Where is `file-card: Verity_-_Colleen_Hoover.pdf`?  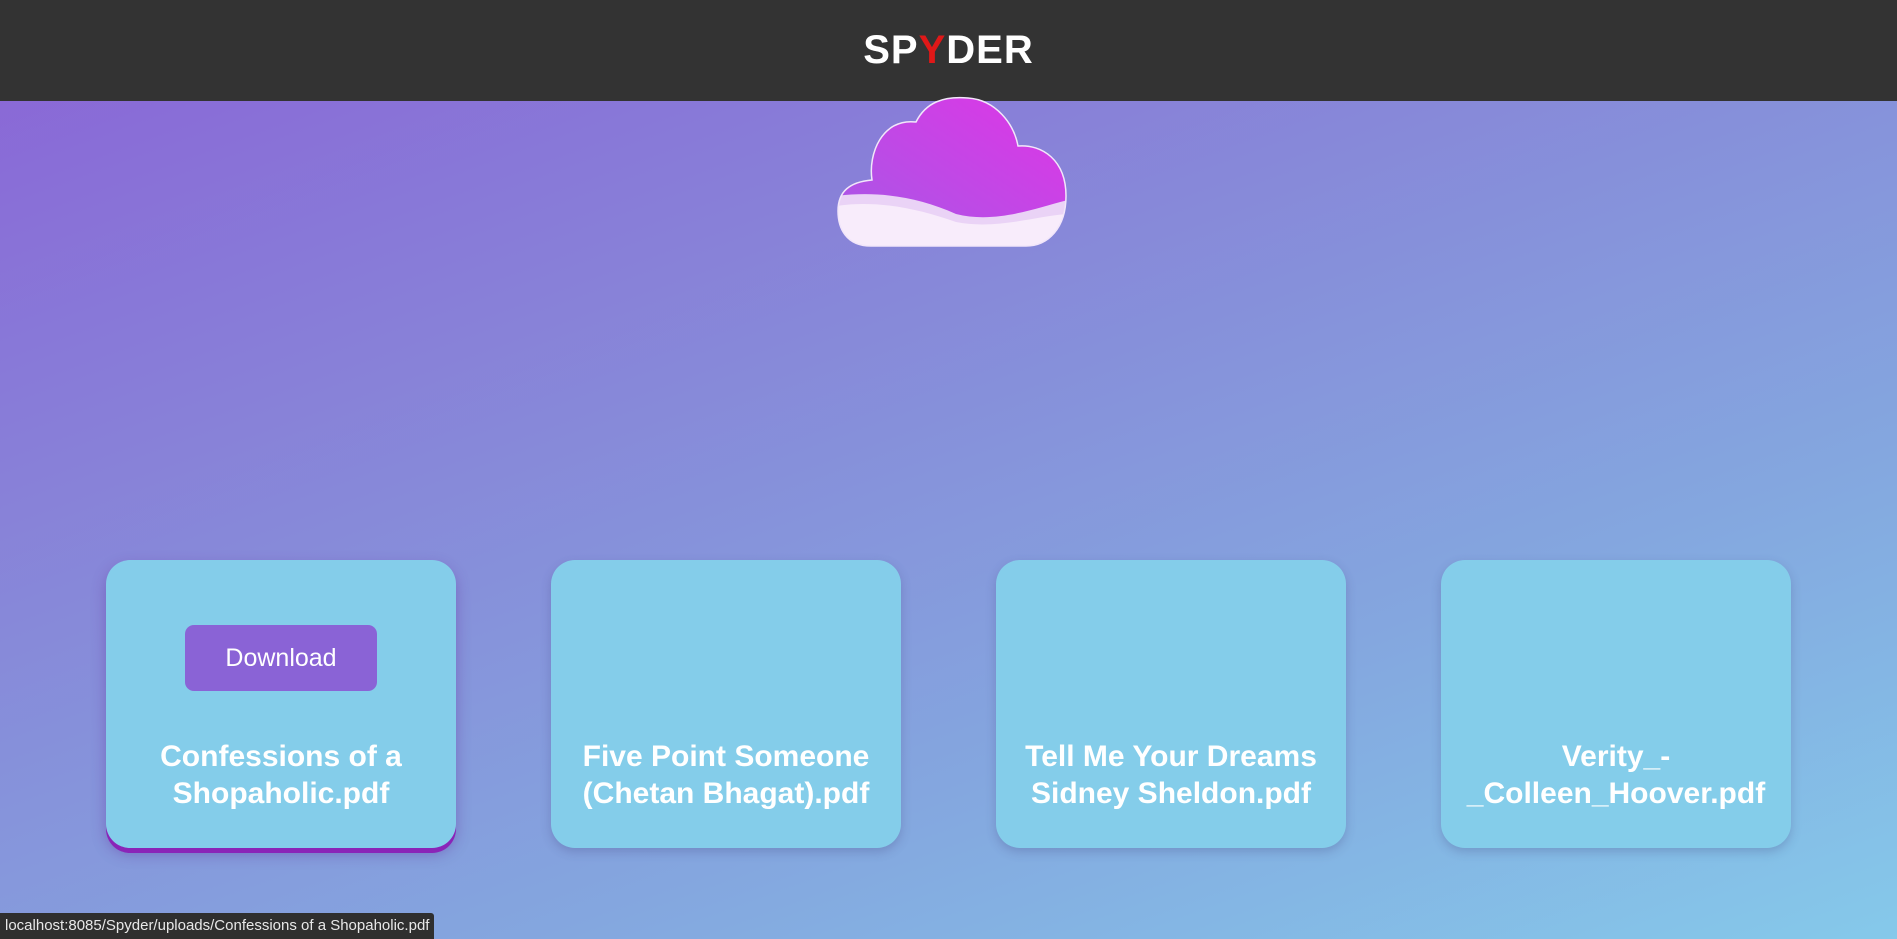 file-card: Verity_-_Colleen_Hoover.pdf is located at coordinates (1616, 704).